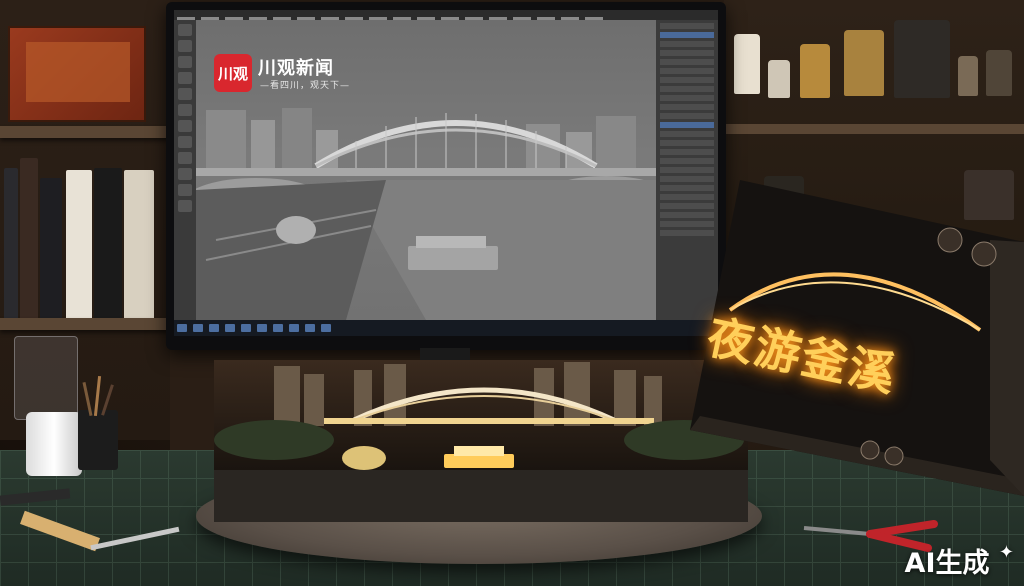  Describe the element at coordinates (90, 520) in the screenshot. I see `craft-tools` at that location.